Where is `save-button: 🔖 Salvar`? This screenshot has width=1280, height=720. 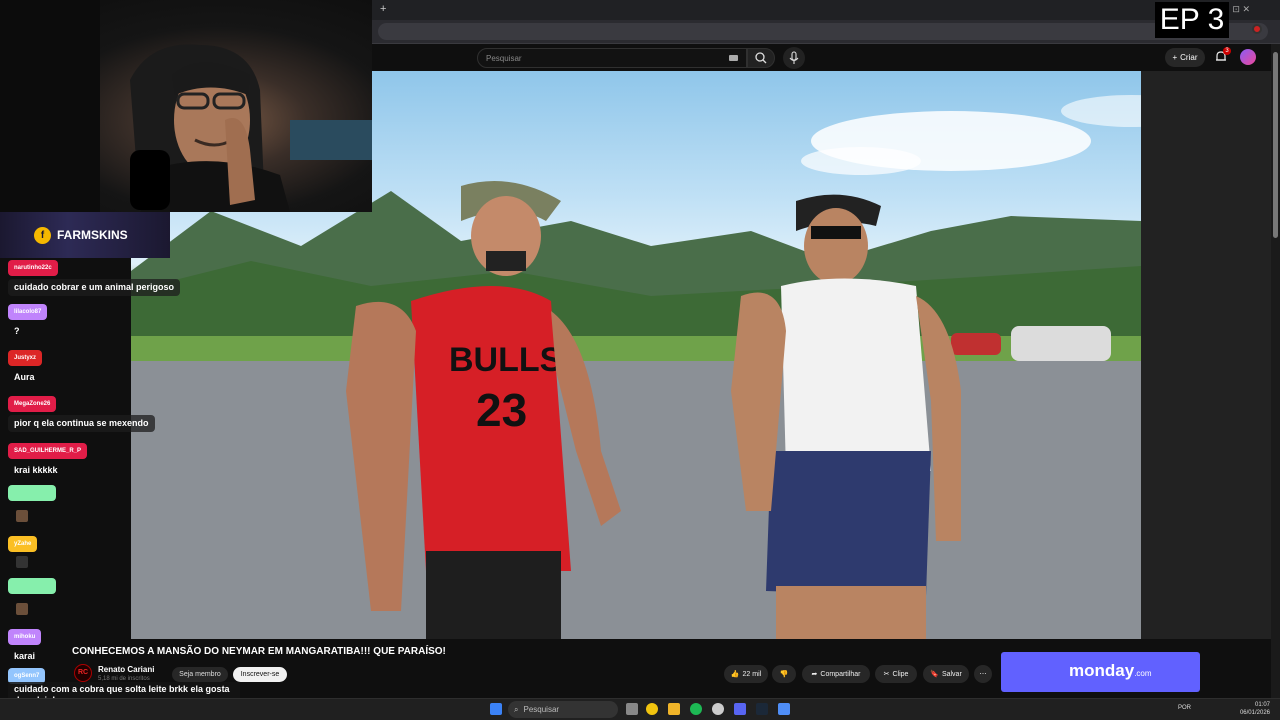
save-button: 🔖 Salvar is located at coordinates (946, 674).